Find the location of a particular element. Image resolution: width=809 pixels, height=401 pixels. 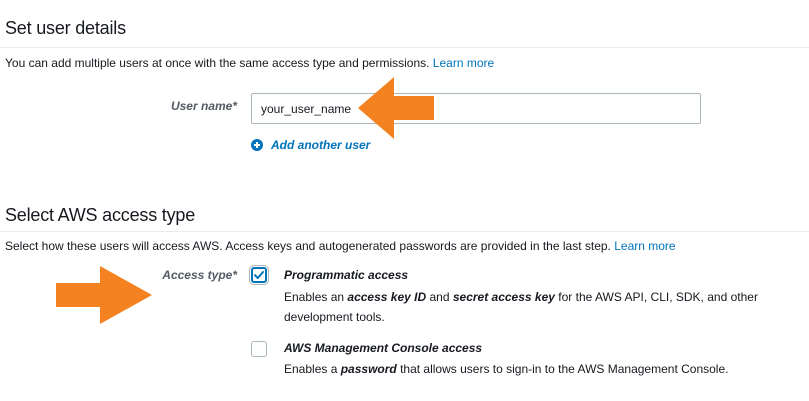

desc-emphasis: secret access key is located at coordinates (503, 297).